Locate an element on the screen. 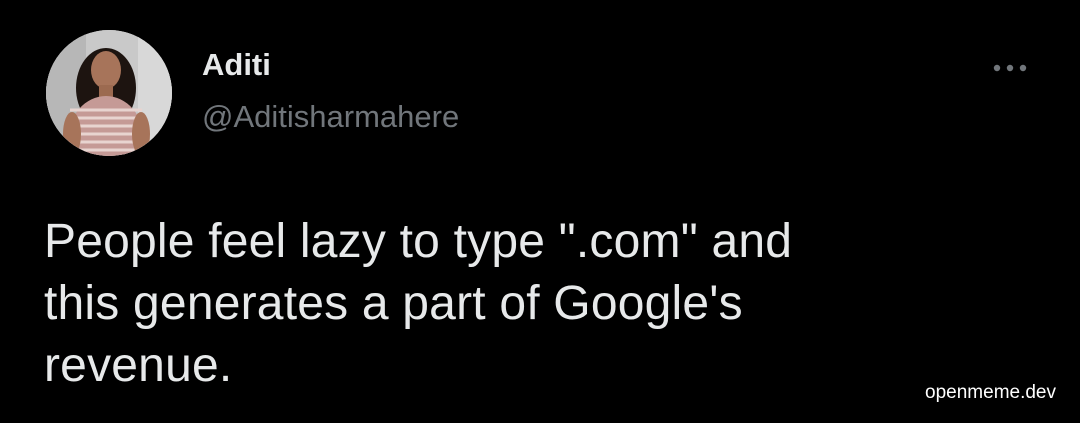 The height and width of the screenshot is (423, 1080). avatar-photo-icon is located at coordinates (109, 93).